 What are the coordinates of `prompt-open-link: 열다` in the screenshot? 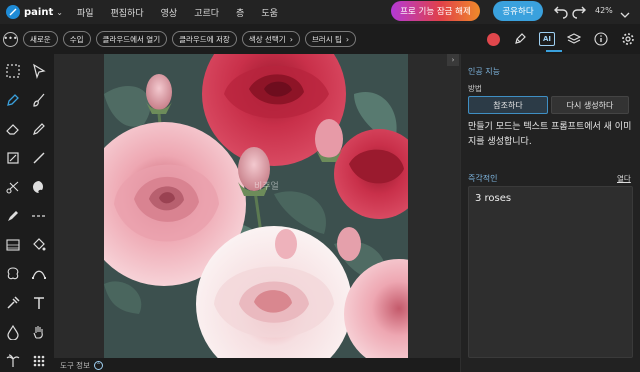 It's located at (624, 178).